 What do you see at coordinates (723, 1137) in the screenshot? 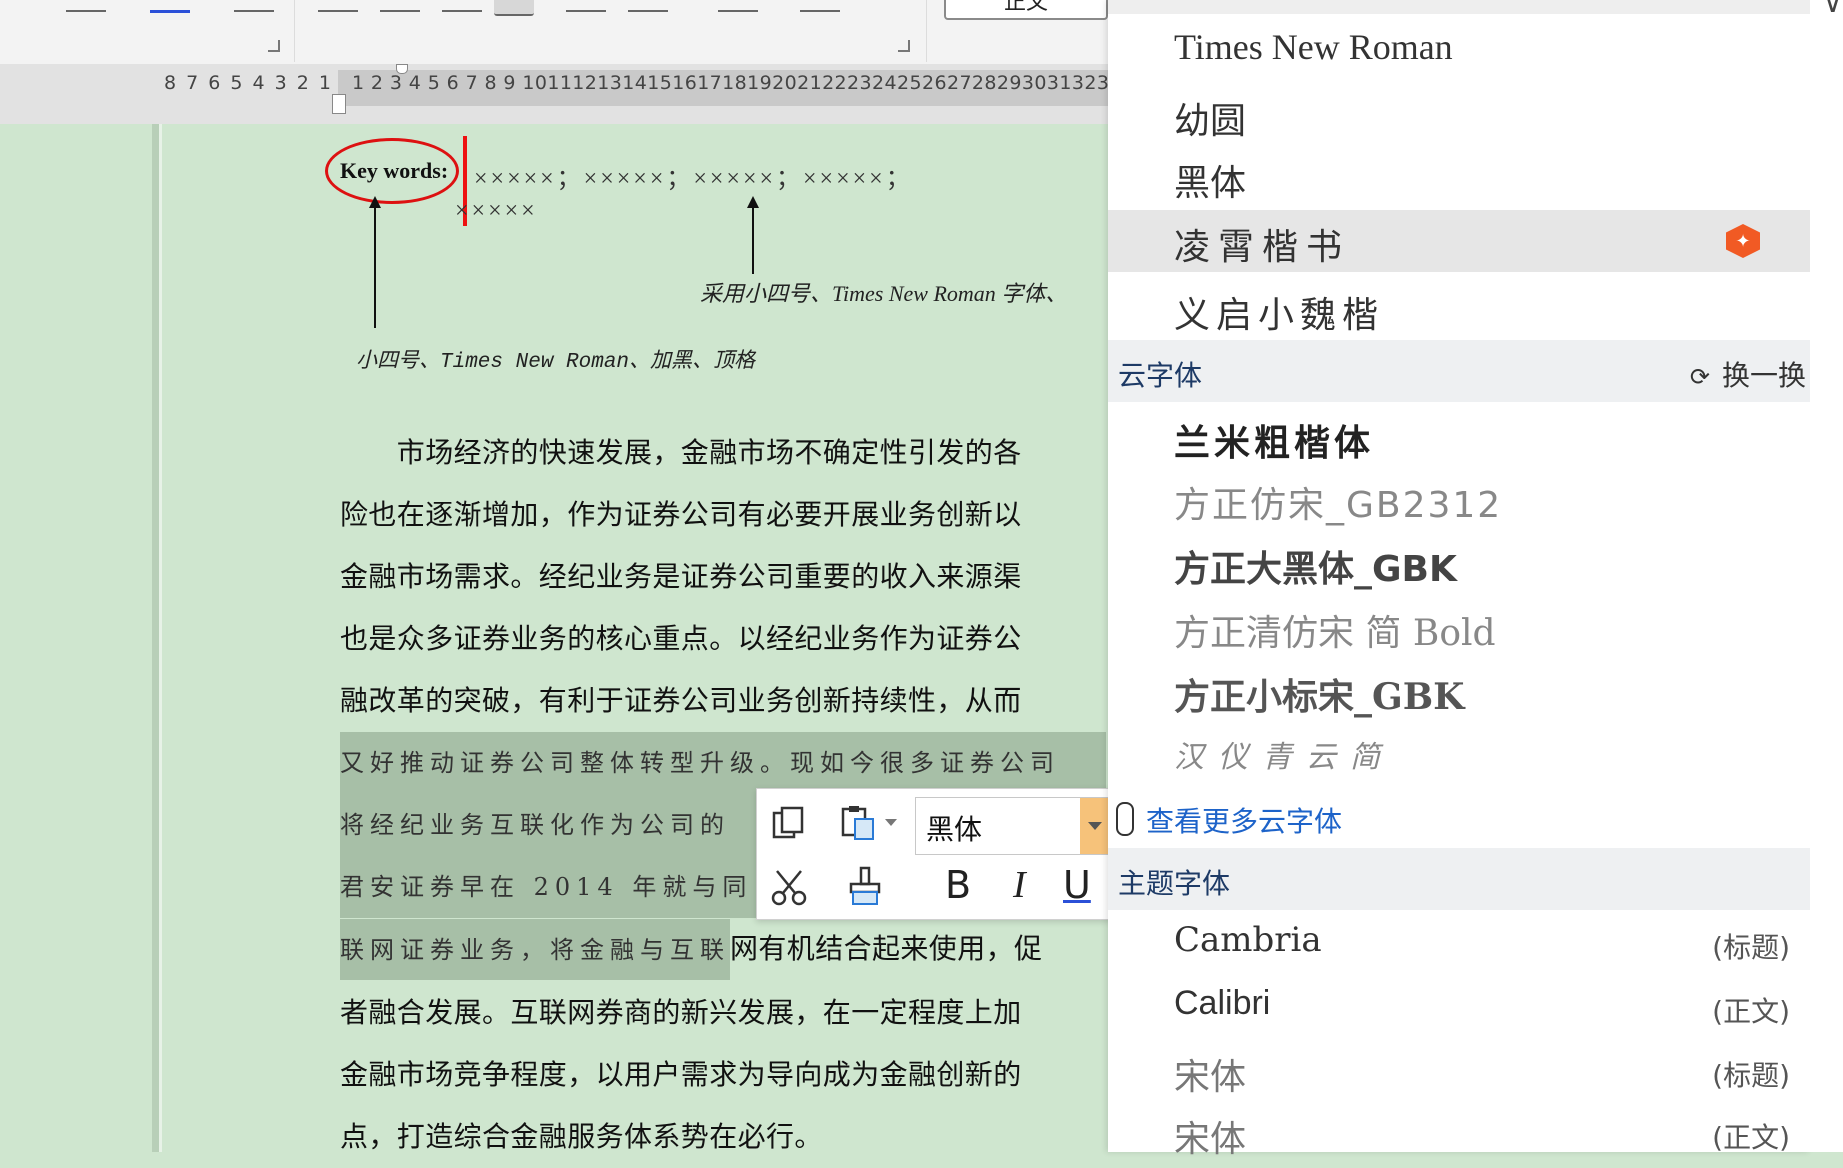
I see `body-text-line: 点，打造综合金融服务体系势在必行。` at bounding box center [723, 1137].